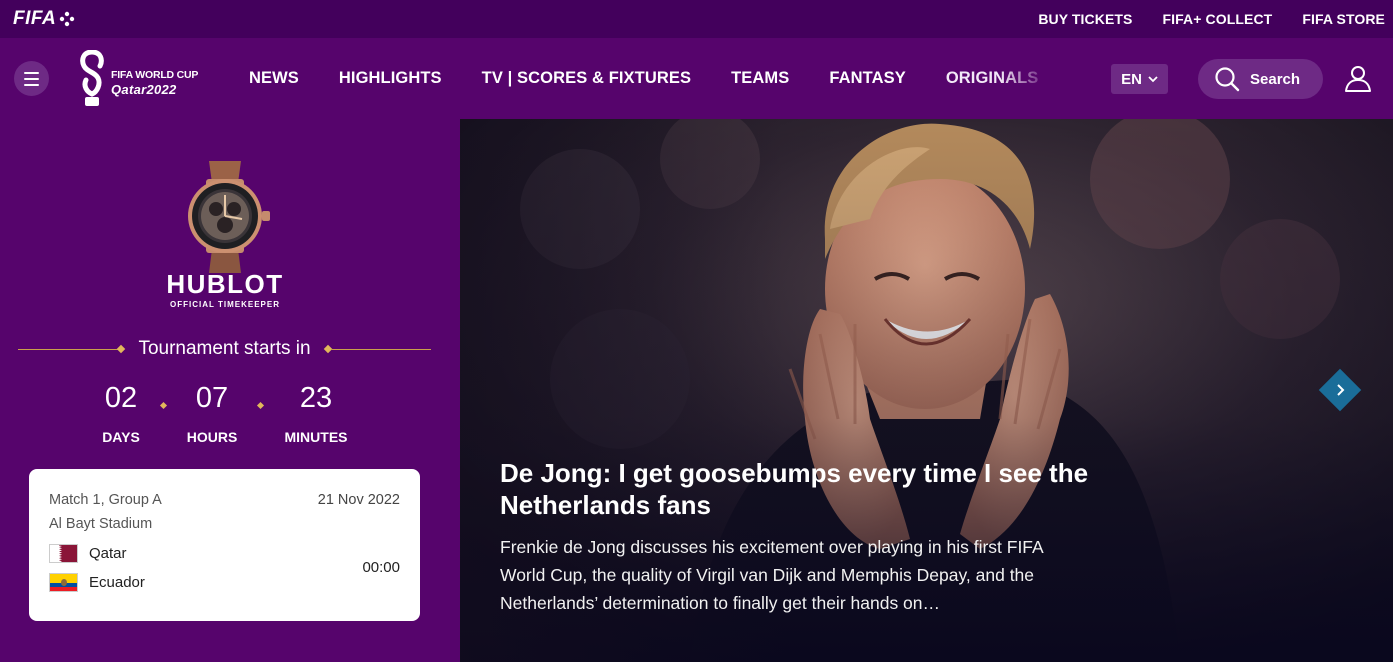 This screenshot has width=1393, height=662. I want to click on hublot-watch-image, so click(225, 216).